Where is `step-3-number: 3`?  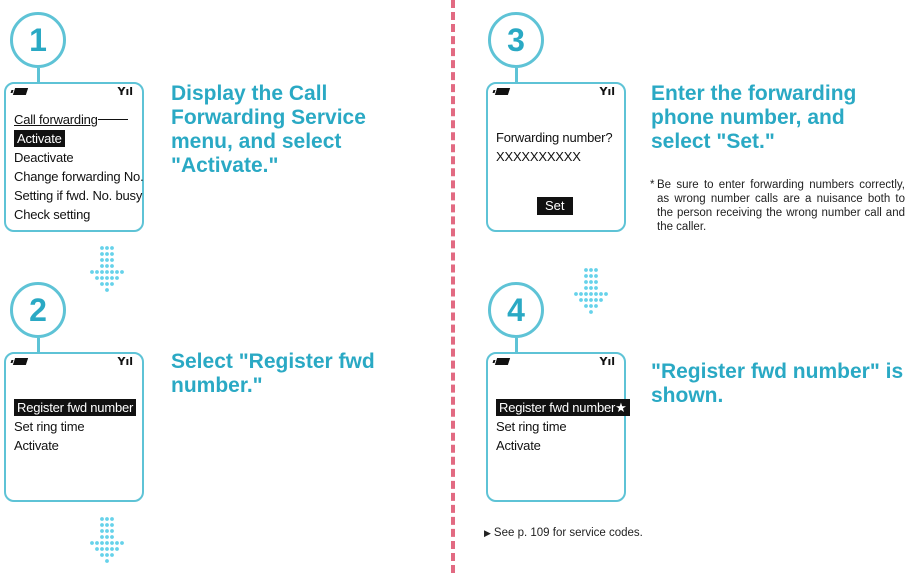 step-3-number: 3 is located at coordinates (516, 40).